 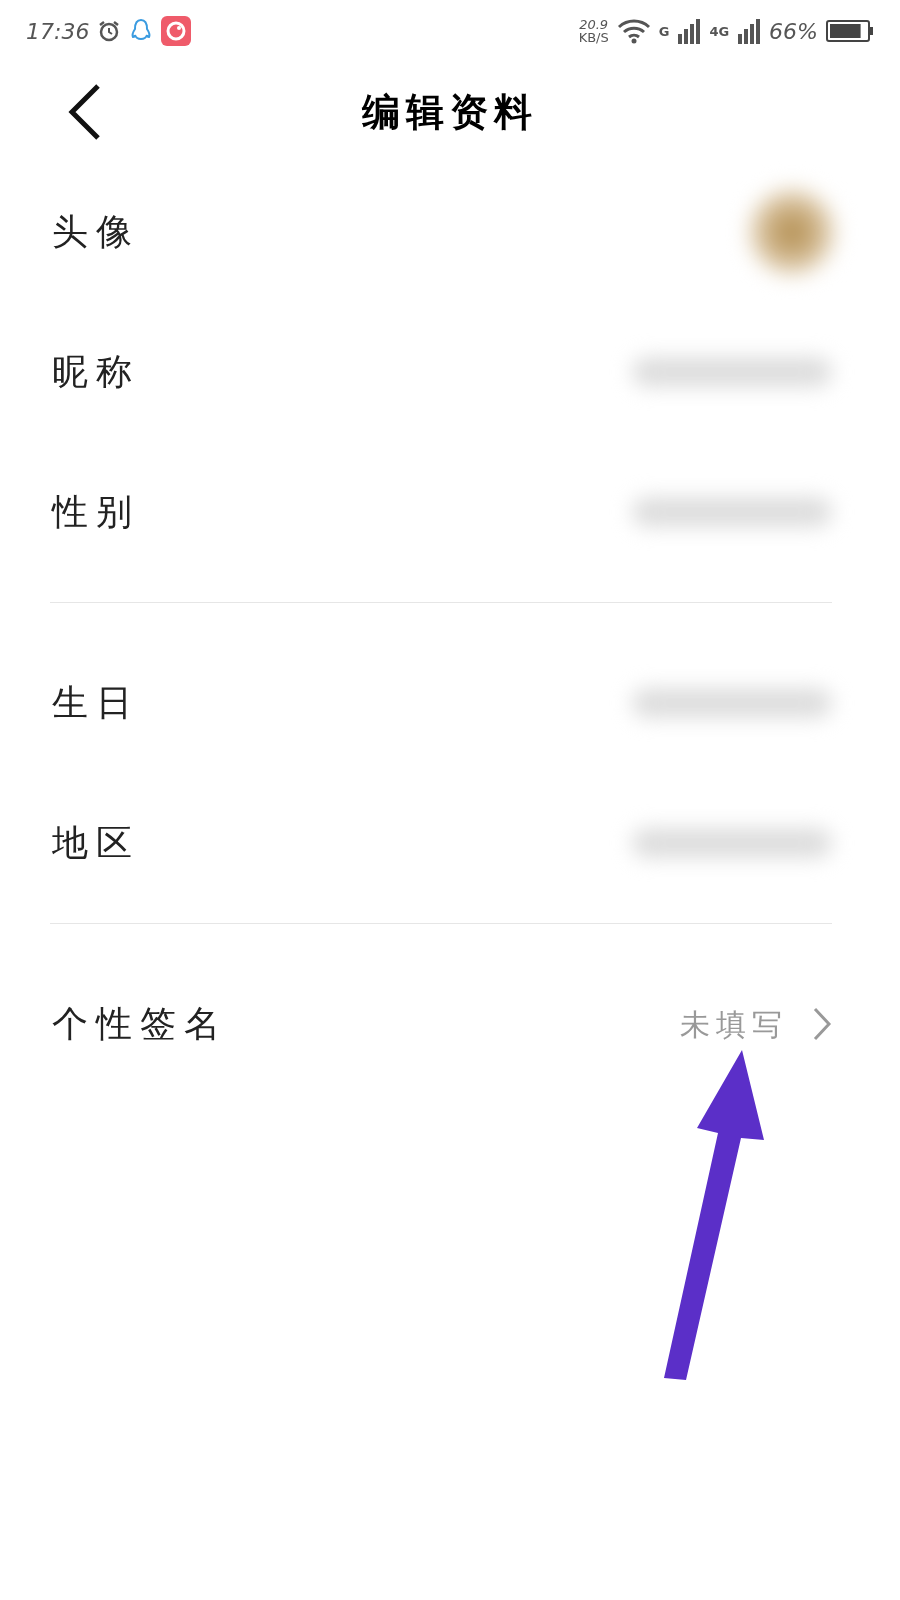 I want to click on page-title: 编辑资料, so click(x=450, y=112).